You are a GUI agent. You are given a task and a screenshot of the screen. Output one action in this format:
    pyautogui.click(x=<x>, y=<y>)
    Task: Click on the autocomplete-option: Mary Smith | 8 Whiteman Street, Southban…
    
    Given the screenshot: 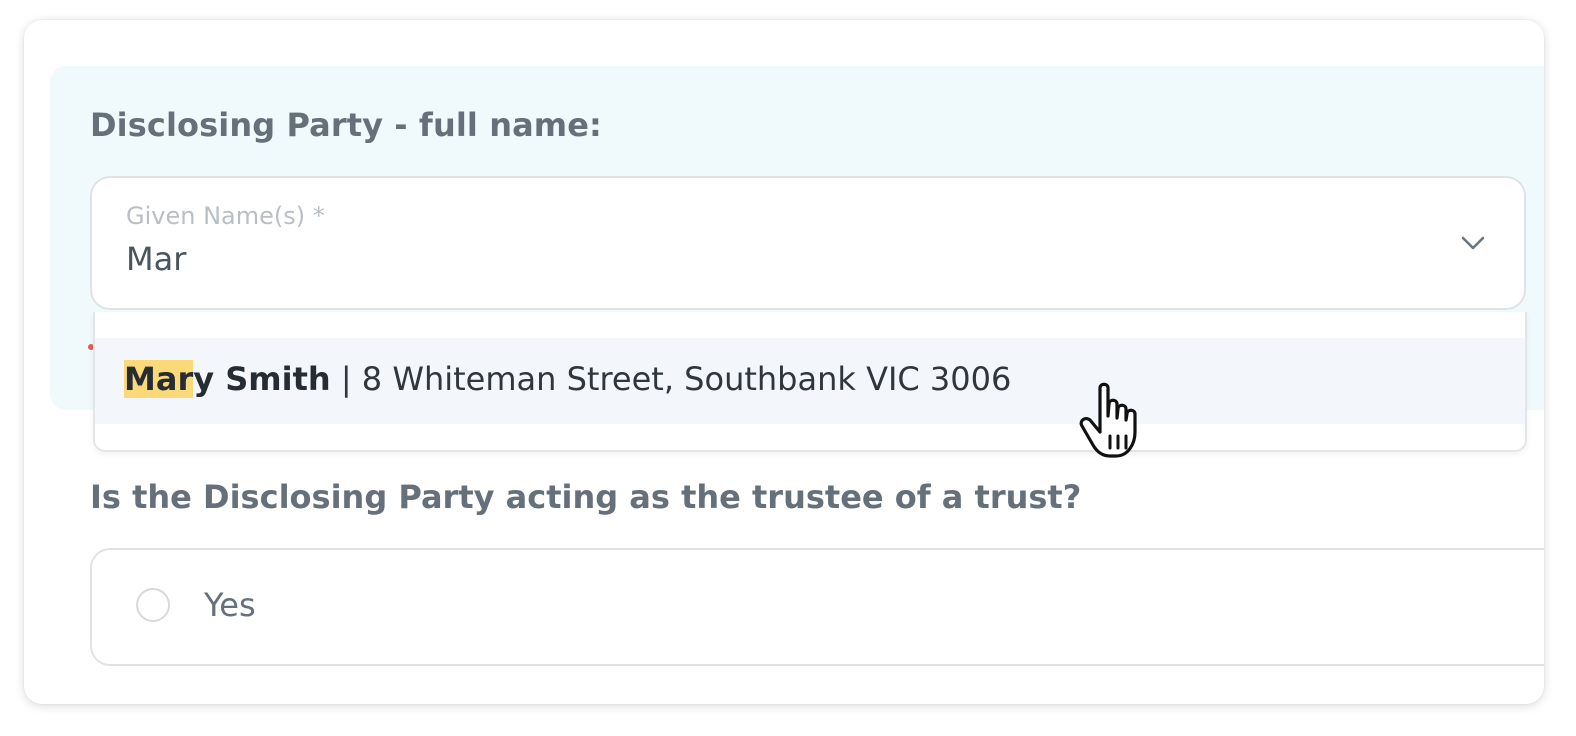 What is the action you would take?
    pyautogui.click(x=810, y=381)
    